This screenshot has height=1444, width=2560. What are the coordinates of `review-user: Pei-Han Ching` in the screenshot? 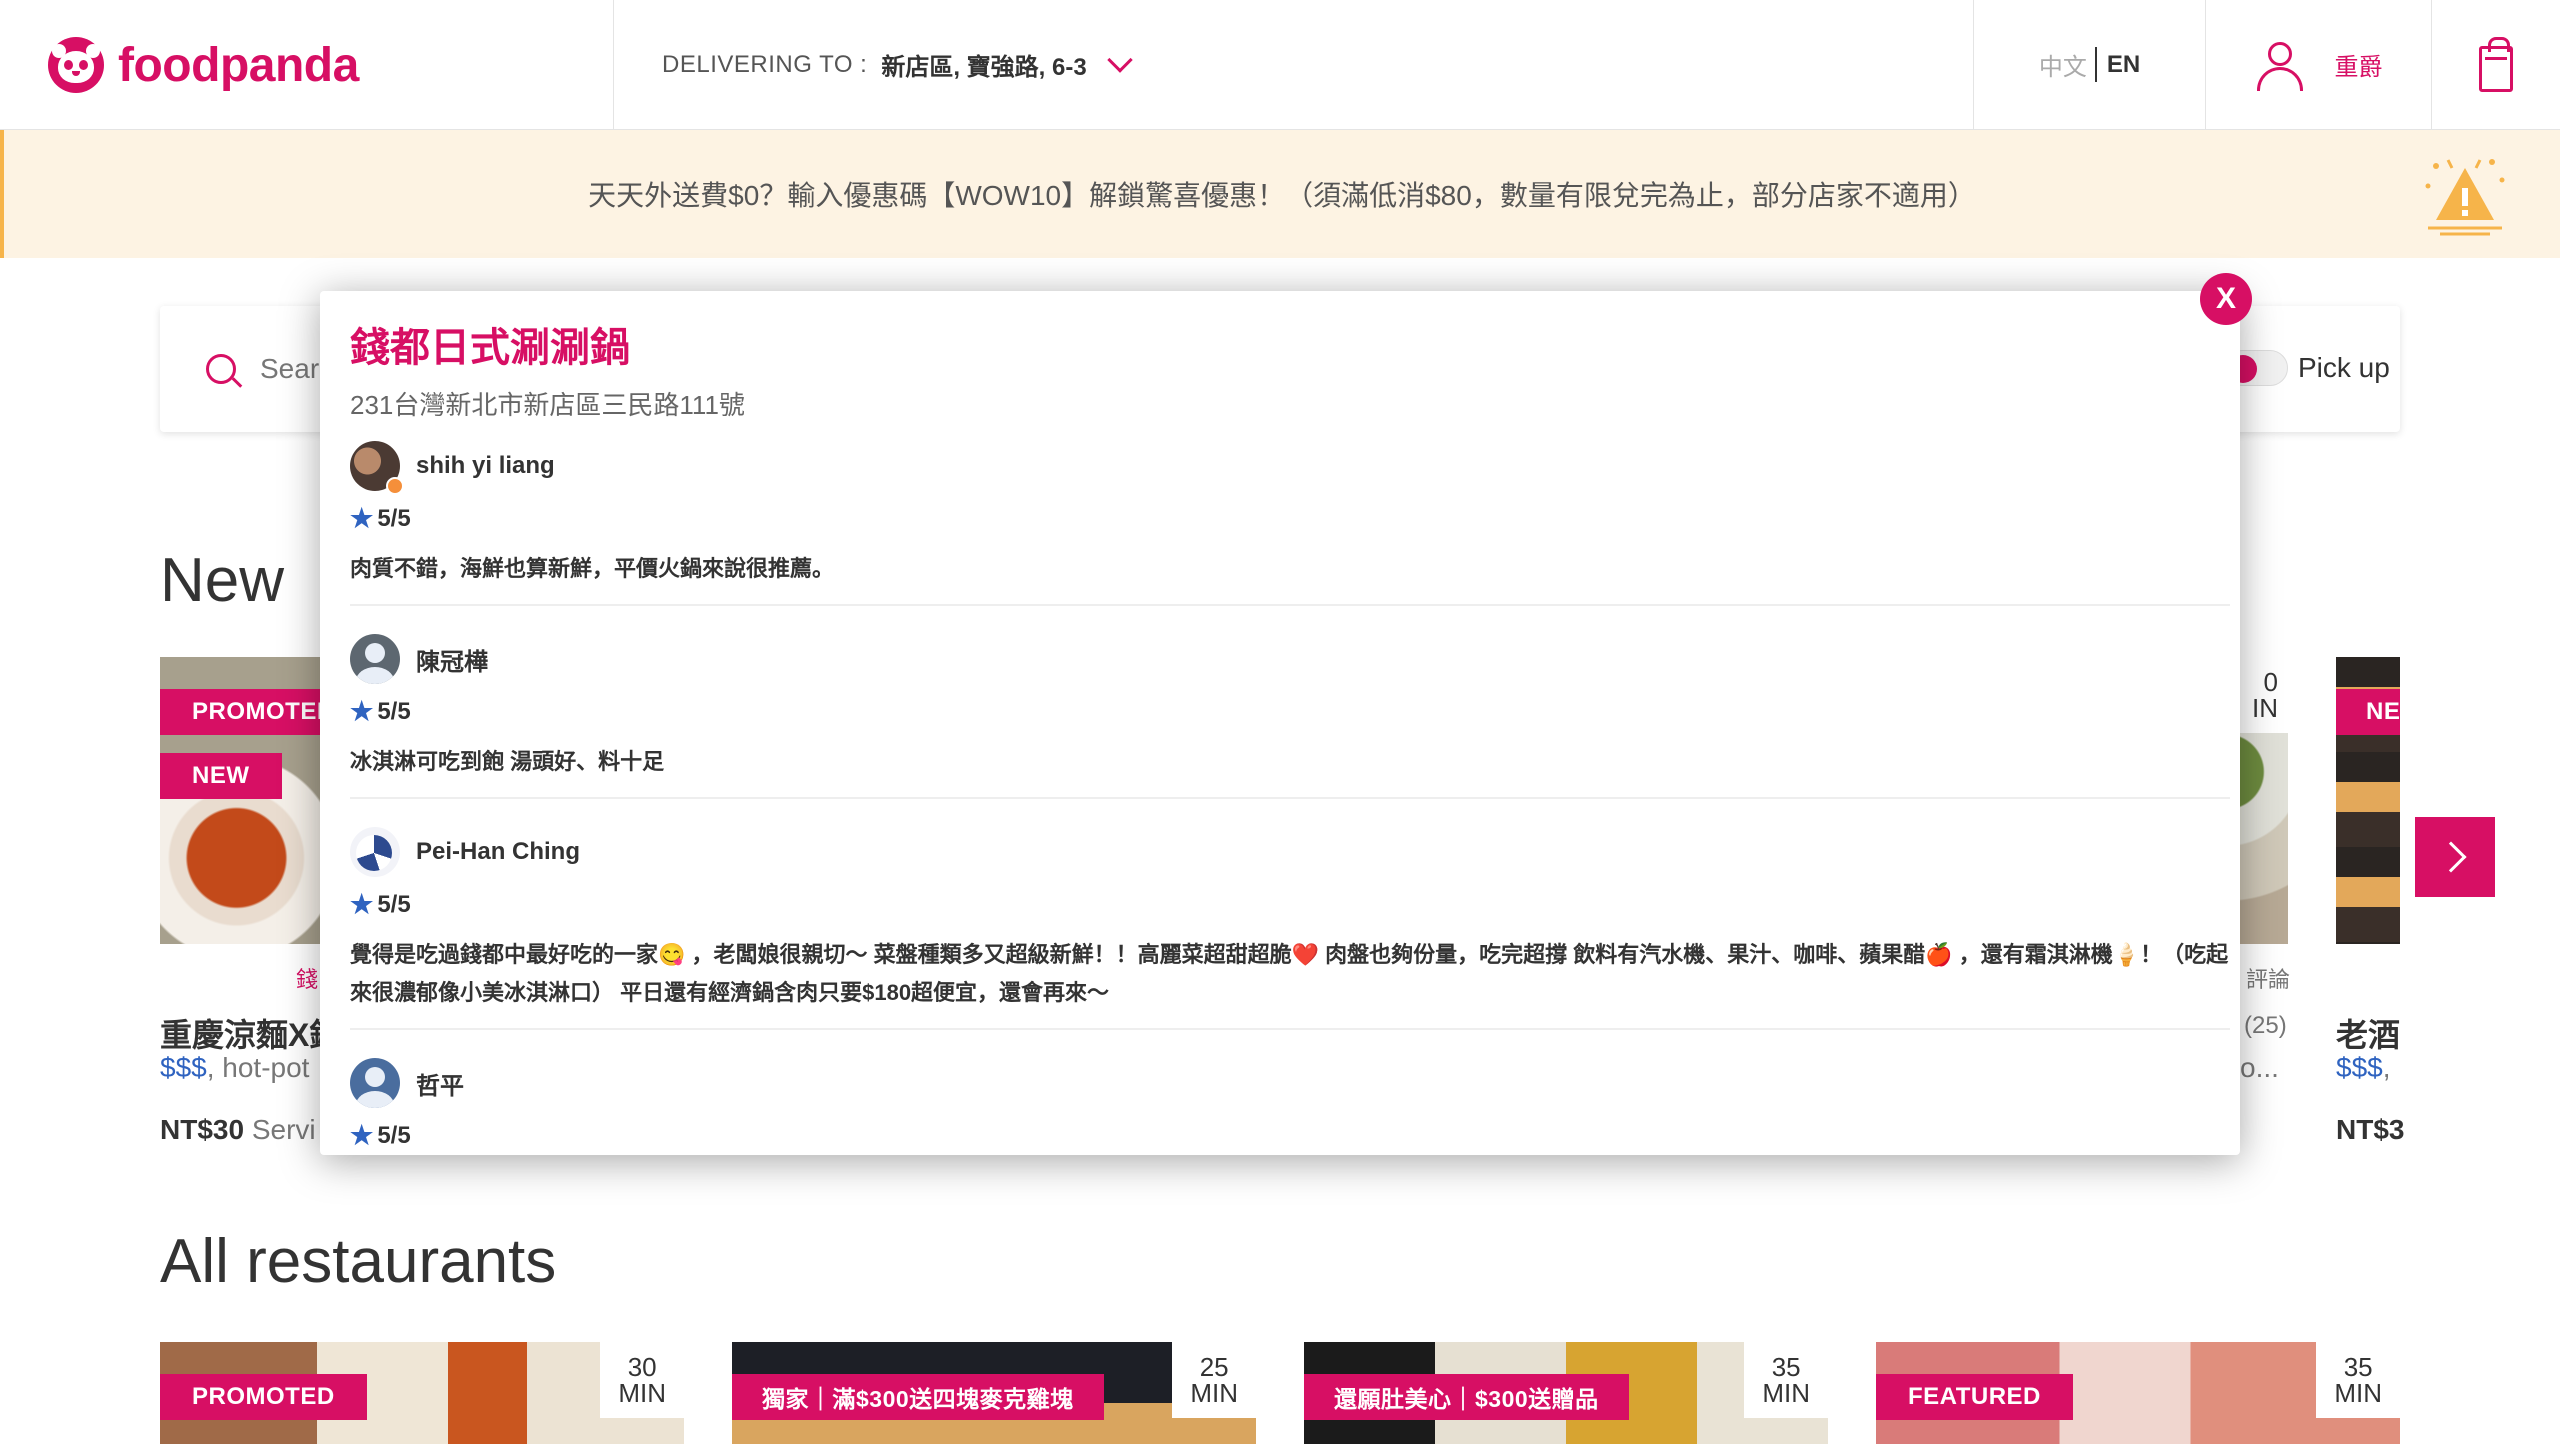 It's located at (1290, 852).